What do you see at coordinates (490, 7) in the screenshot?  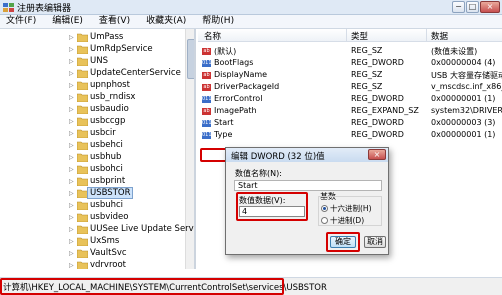 I see `close-button: ×` at bounding box center [490, 7].